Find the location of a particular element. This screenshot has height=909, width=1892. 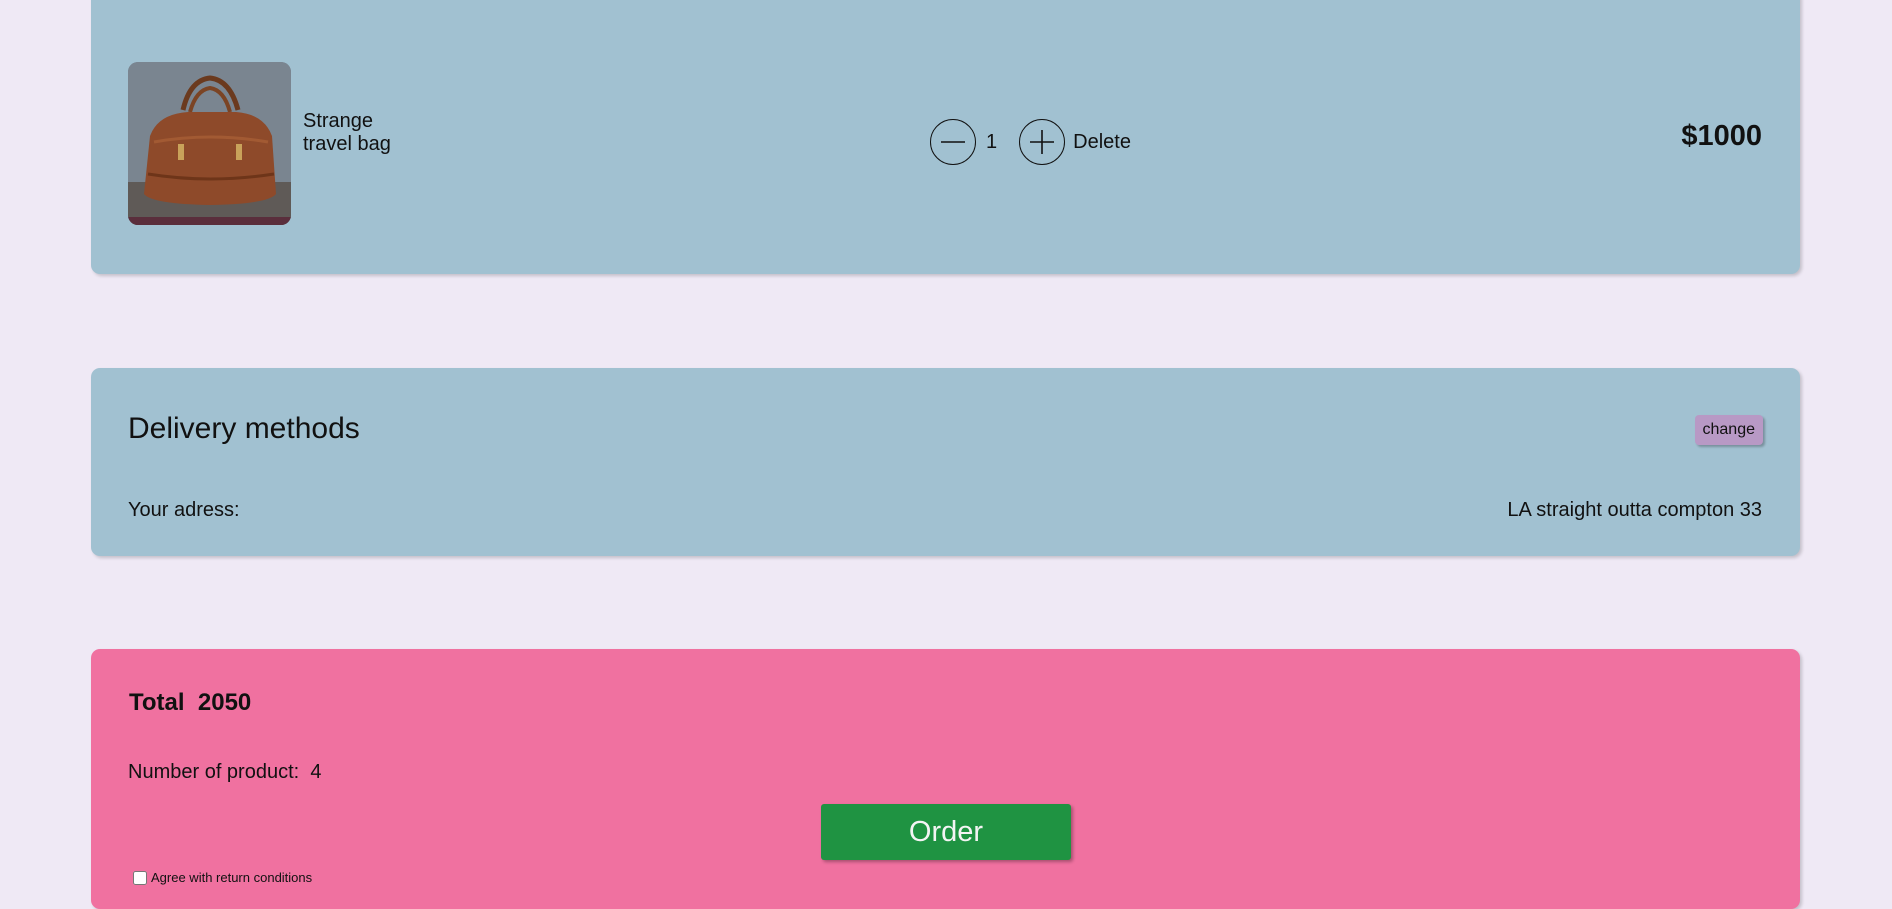

delivery-title: Delivery methods is located at coordinates (244, 428).